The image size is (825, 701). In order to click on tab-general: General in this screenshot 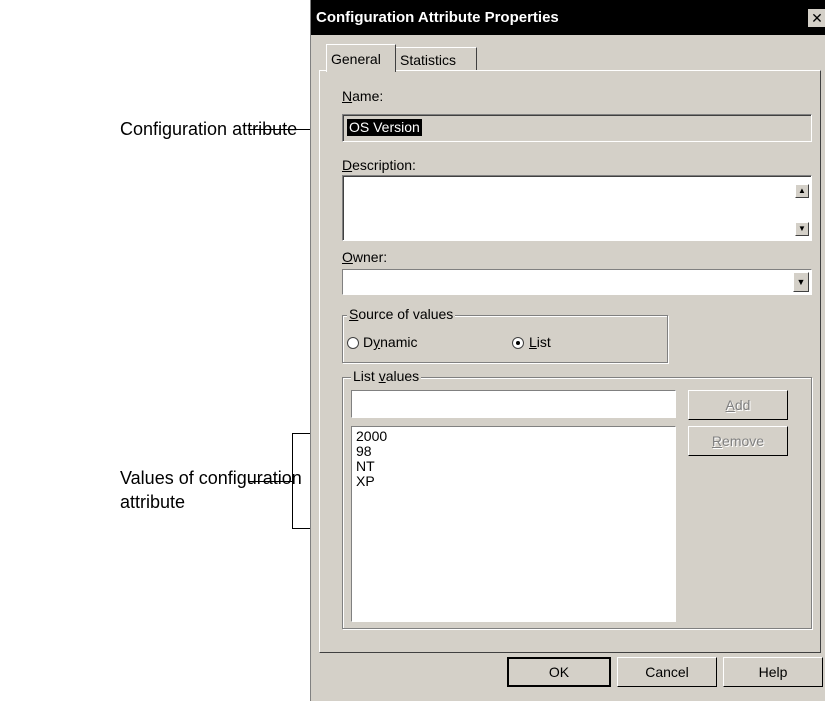, I will do `click(361, 58)`.